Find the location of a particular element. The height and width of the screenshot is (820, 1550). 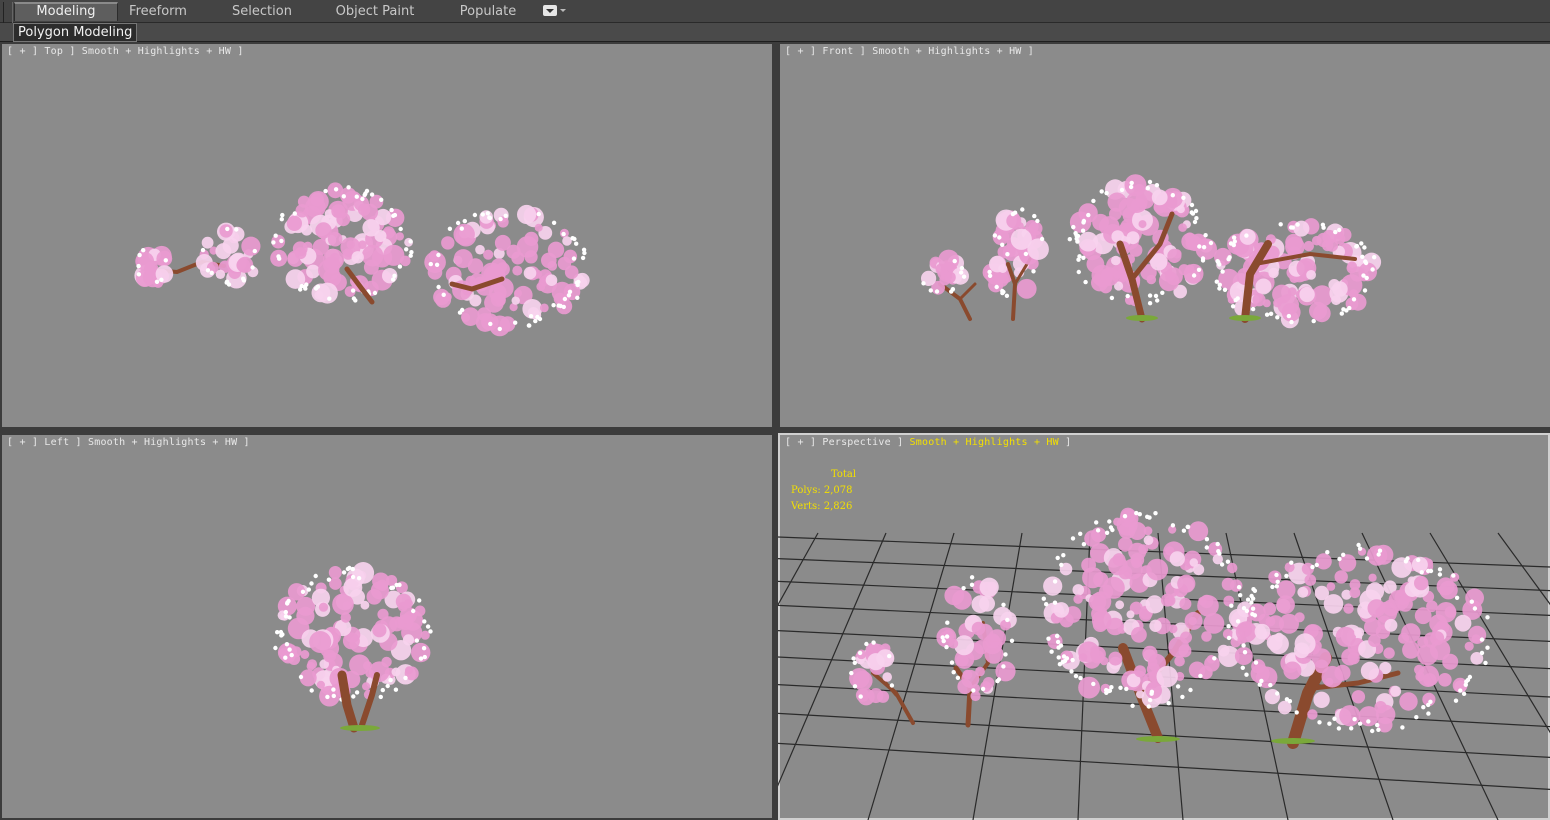

scene-front is located at coordinates (1151, 251).